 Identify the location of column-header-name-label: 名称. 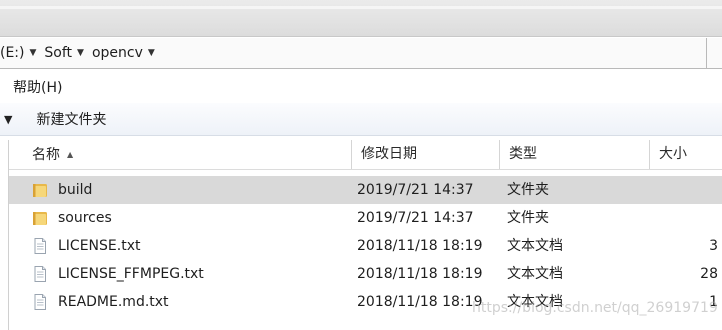
(46, 155).